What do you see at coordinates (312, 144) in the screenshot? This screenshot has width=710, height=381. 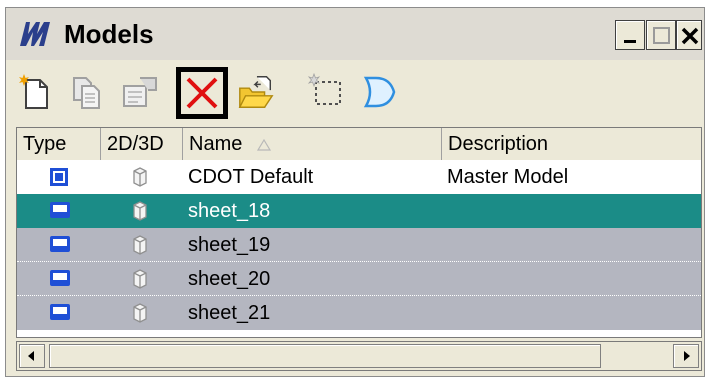 I see `column-header-name: Name` at bounding box center [312, 144].